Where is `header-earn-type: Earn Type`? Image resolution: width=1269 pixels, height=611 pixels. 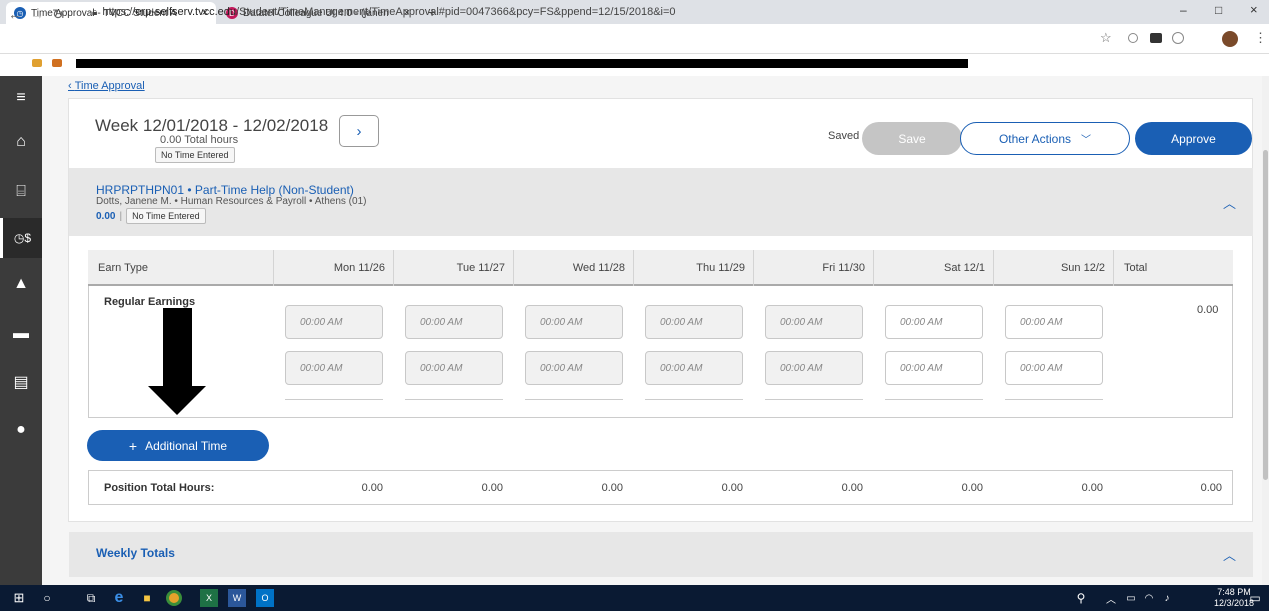
header-earn-type: Earn Type is located at coordinates (181, 268).